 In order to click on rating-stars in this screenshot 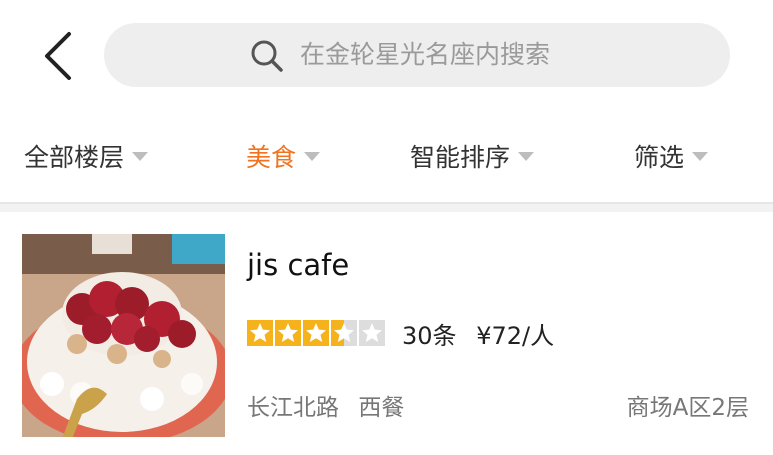, I will do `click(316, 333)`.